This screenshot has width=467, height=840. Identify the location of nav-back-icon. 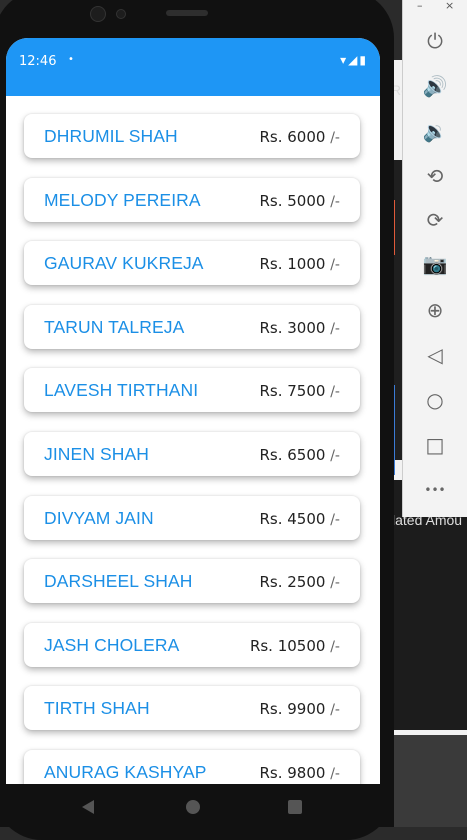
(88, 807).